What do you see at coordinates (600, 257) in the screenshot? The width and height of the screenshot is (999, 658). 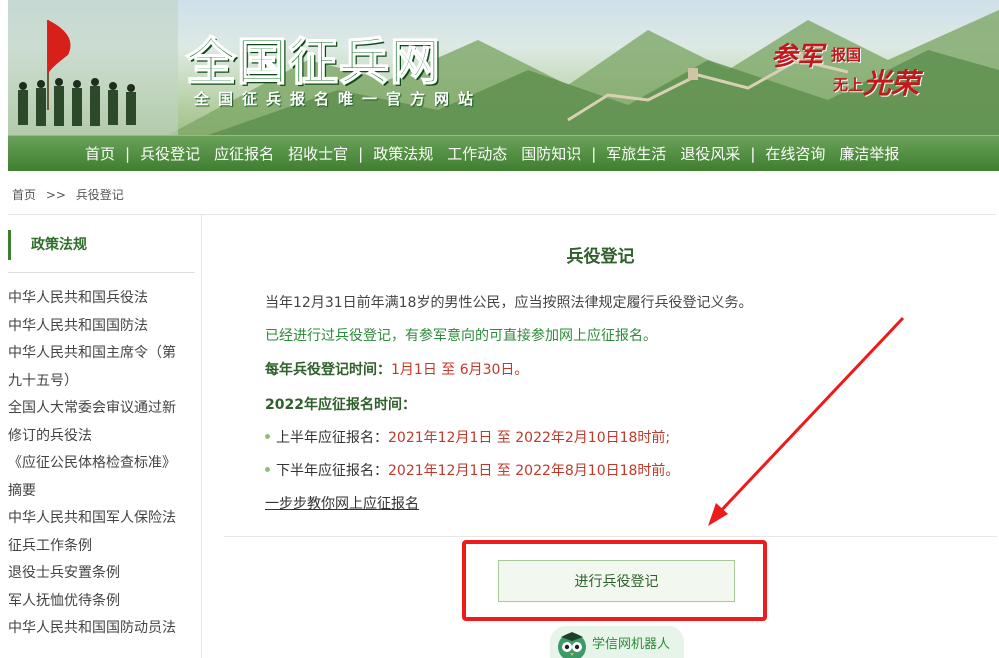 I see `page-title: 兵役登记` at bounding box center [600, 257].